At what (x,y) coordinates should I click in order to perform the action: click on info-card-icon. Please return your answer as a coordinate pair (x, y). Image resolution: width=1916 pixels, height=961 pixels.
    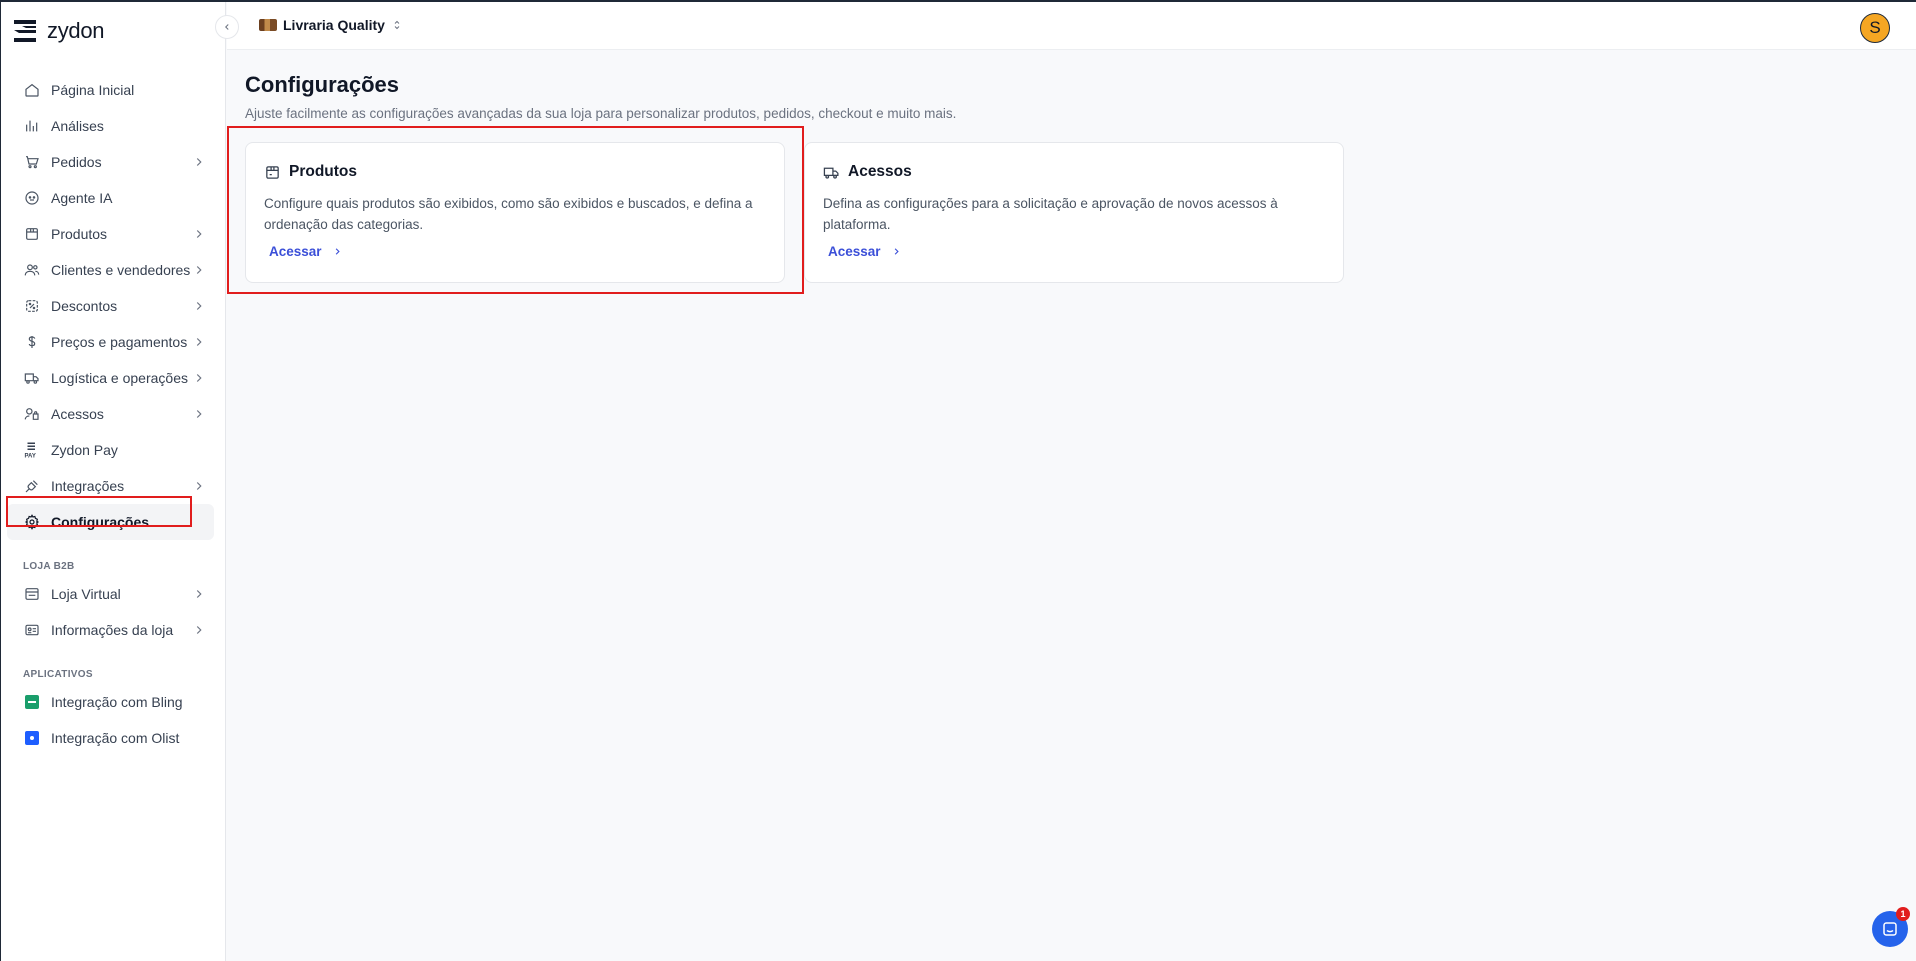
    Looking at the image, I should click on (32, 630).